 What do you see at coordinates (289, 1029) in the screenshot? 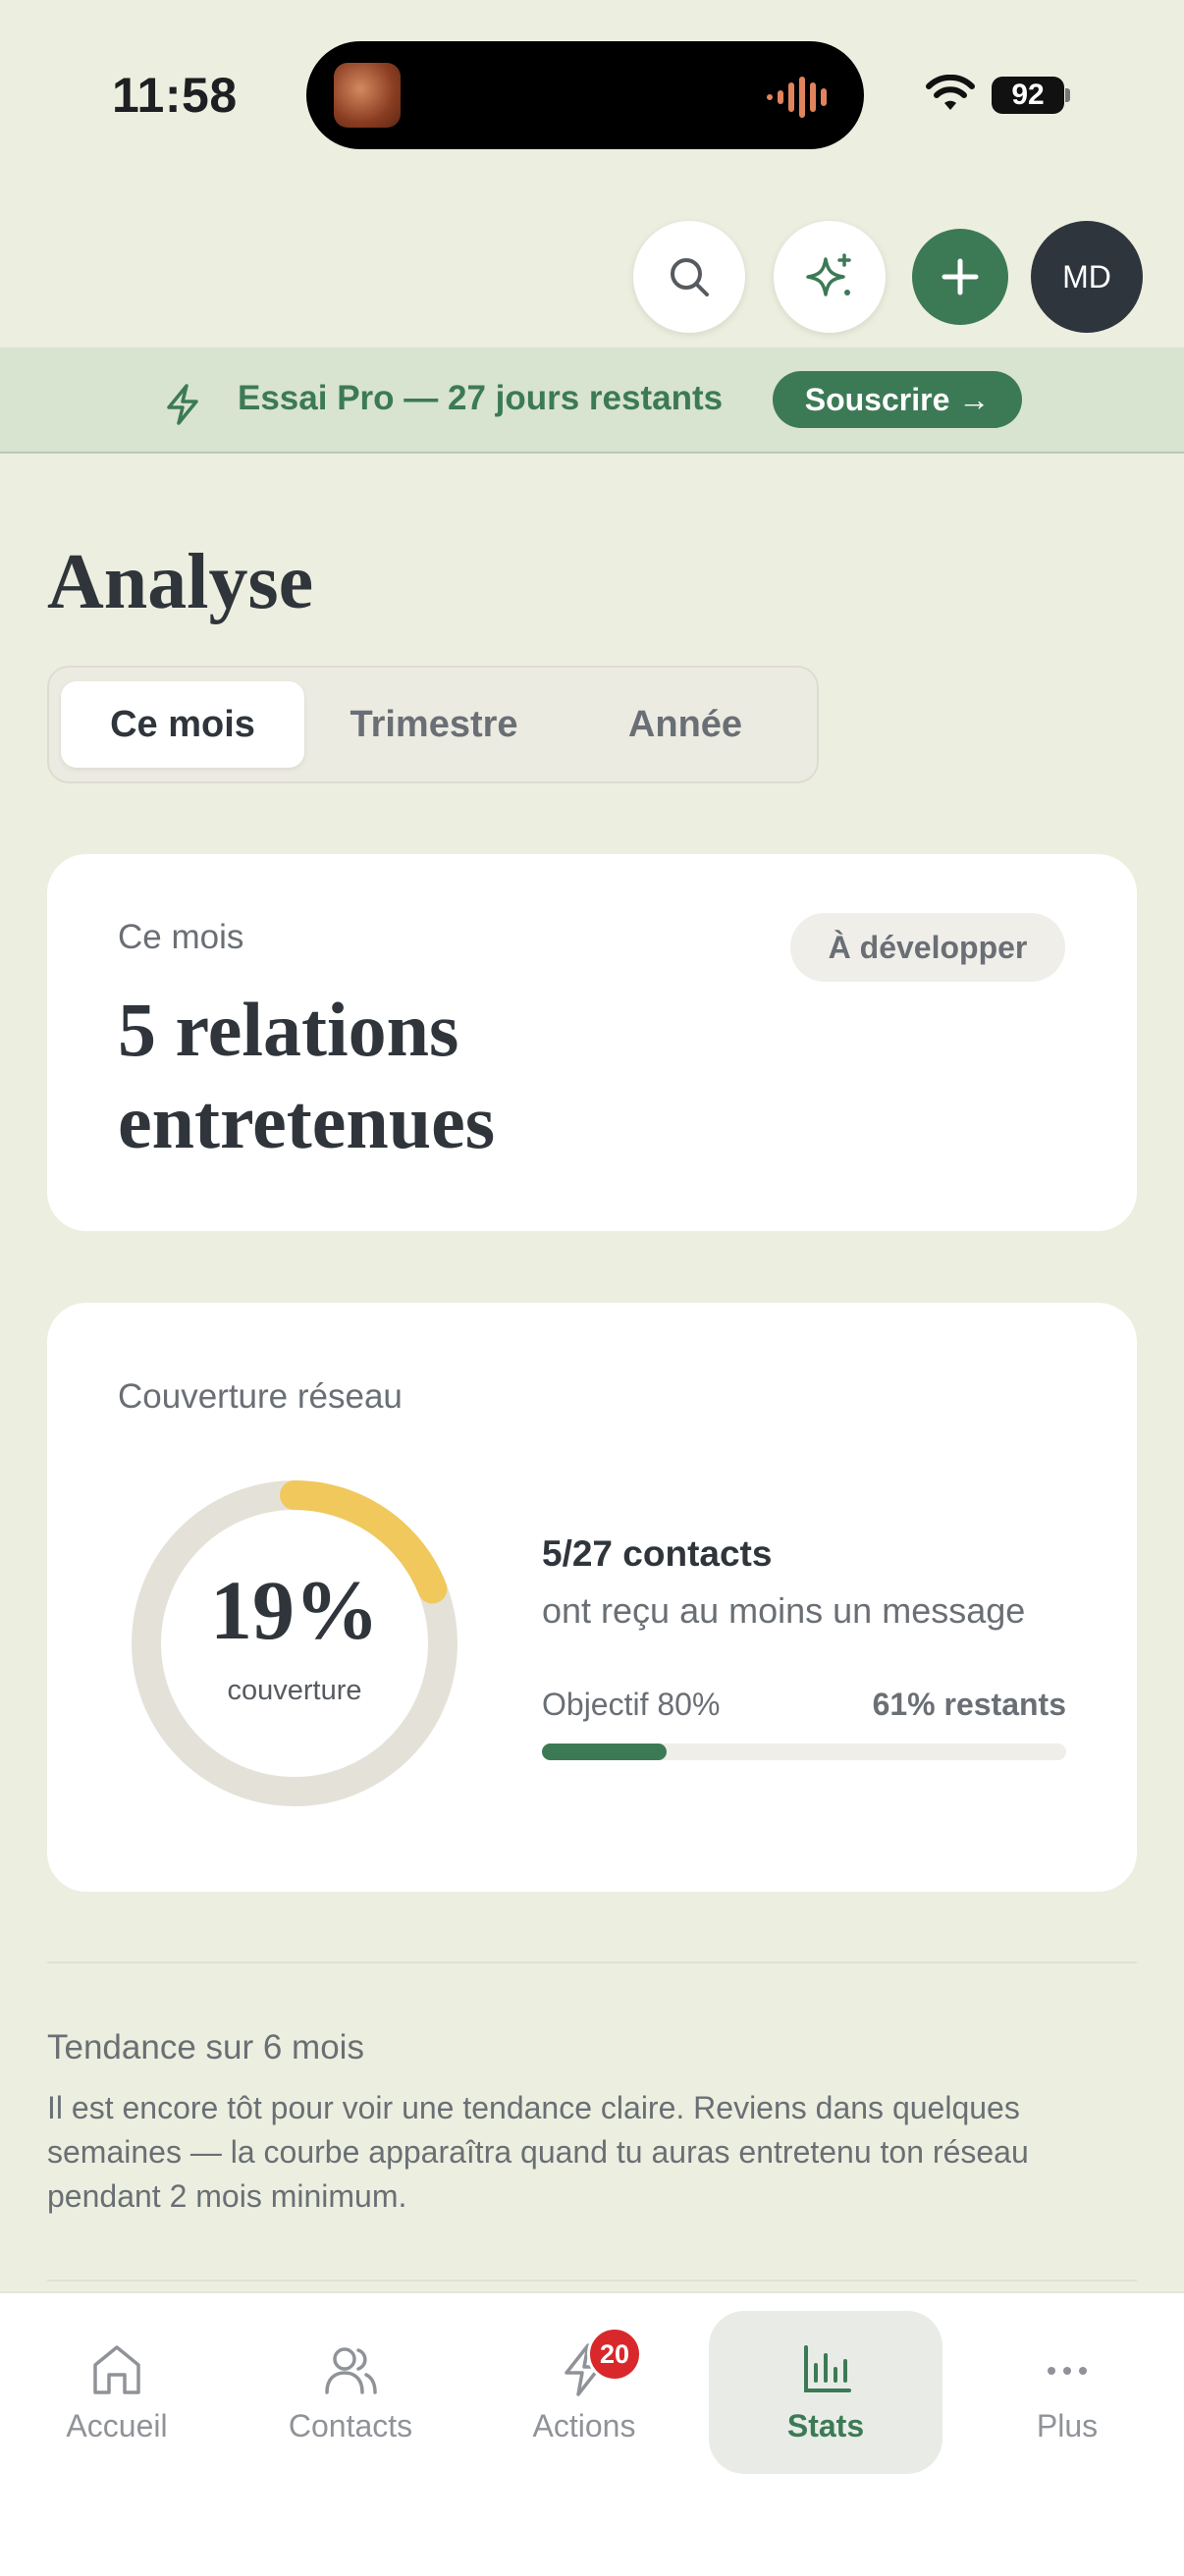
I see `relations-headline-line1: 5 relations` at bounding box center [289, 1029].